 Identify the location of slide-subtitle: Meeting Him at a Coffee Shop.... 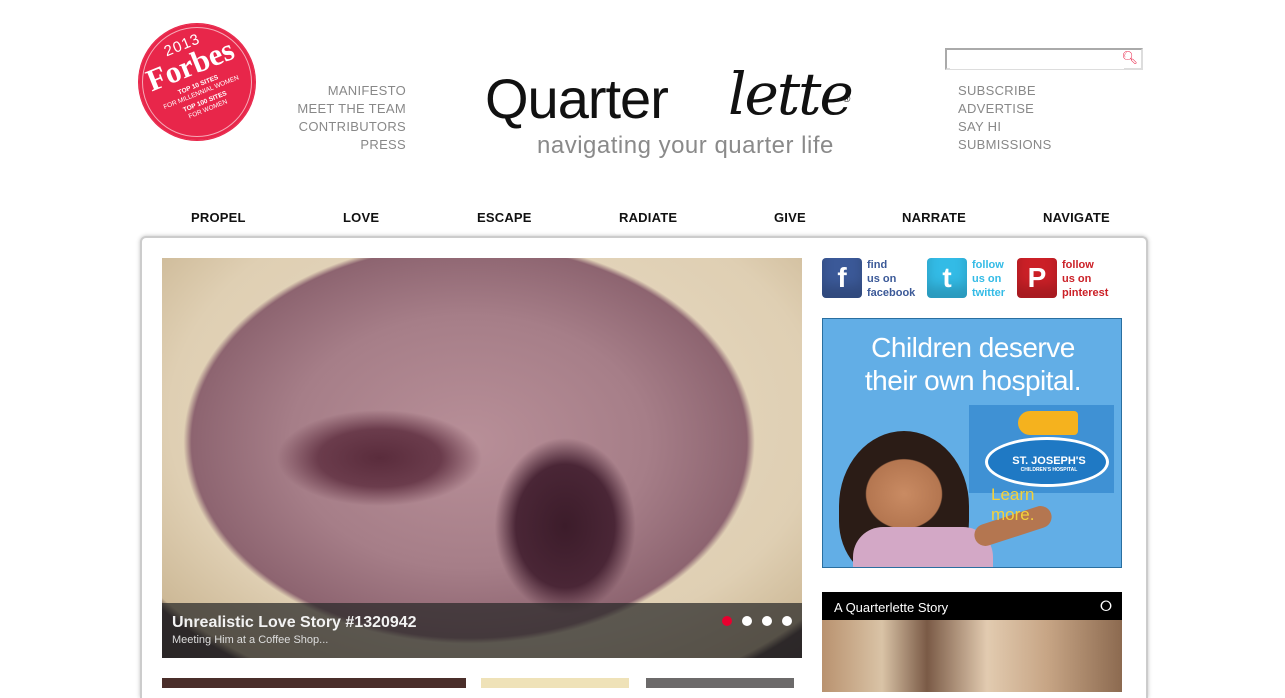
(250, 640).